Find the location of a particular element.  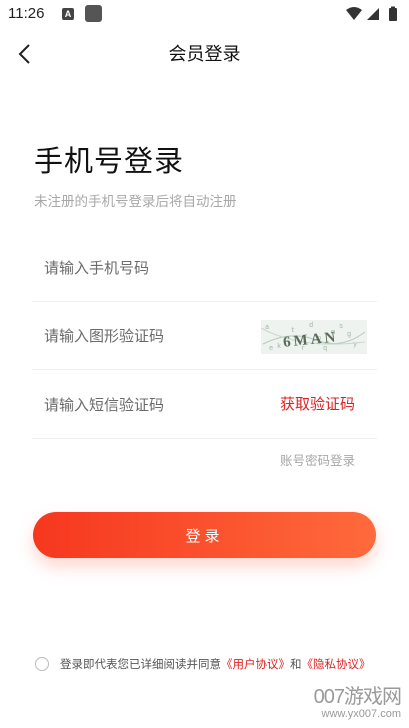

status-time: 11:26 is located at coordinates (26, 13).